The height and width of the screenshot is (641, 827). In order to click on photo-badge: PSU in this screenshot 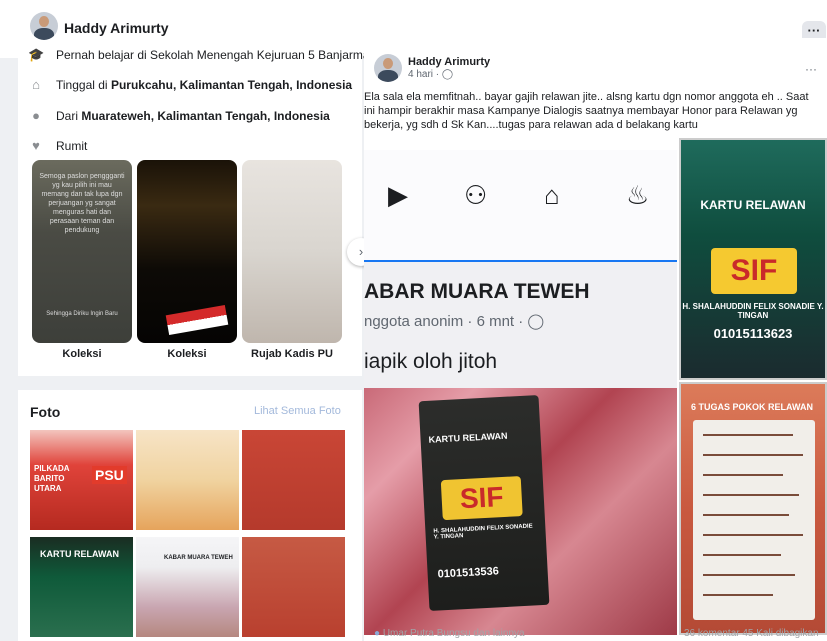, I will do `click(109, 475)`.